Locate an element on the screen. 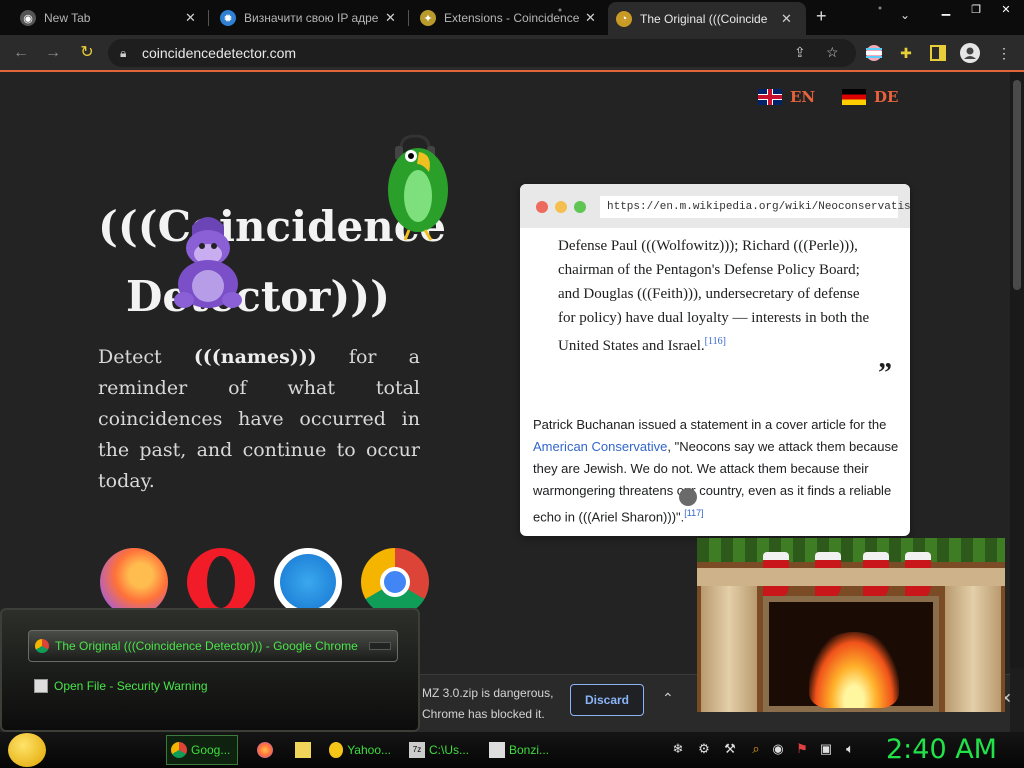  forward-icon: → is located at coordinates (53, 53).